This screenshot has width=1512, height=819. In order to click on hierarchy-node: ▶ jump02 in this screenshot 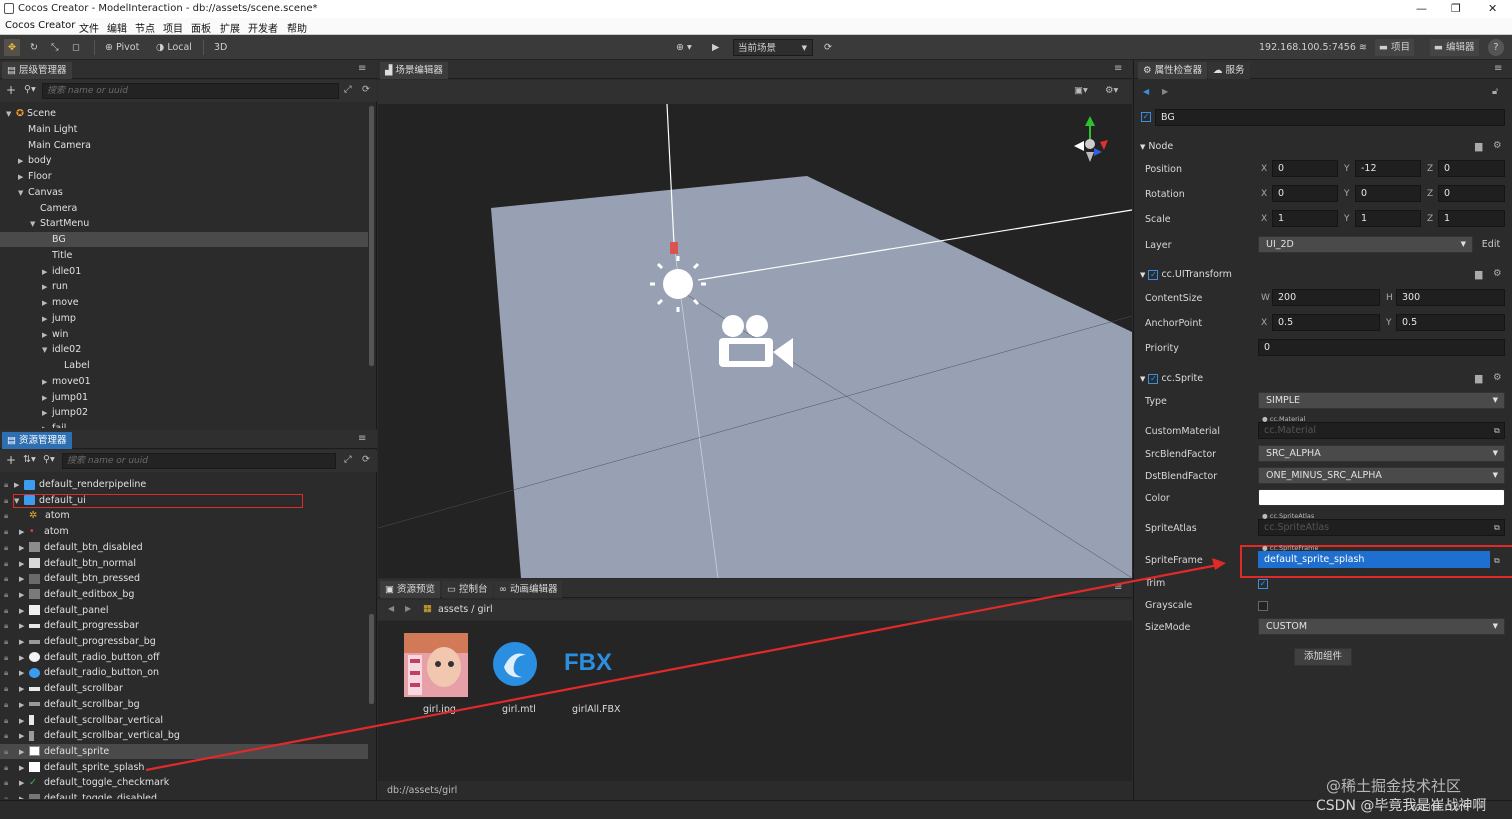, I will do `click(184, 412)`.